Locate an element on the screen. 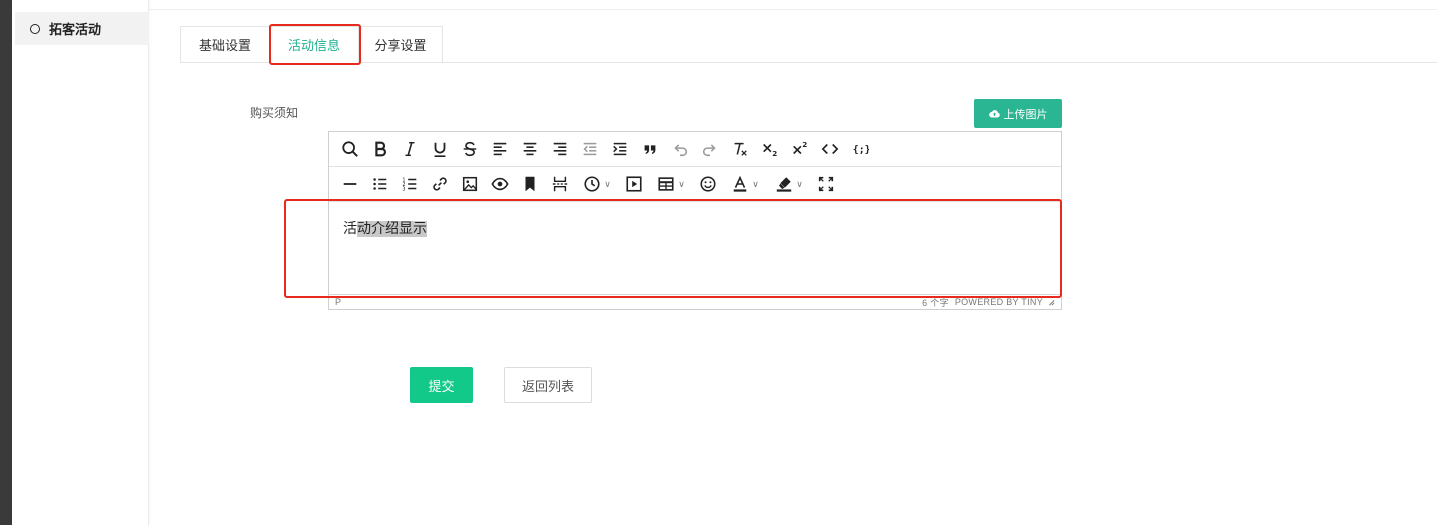 This screenshot has height=525, width=1437. align-left-button is located at coordinates (500, 149).